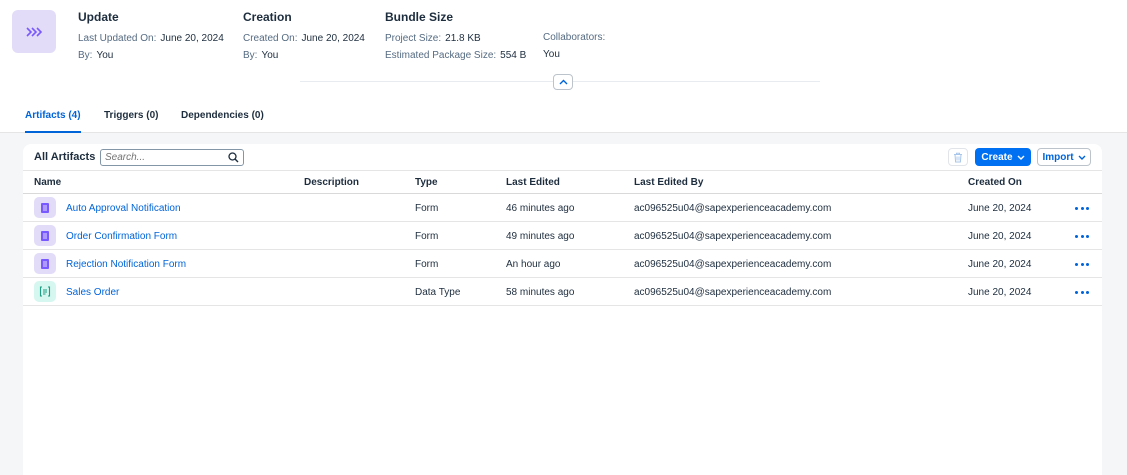 The image size is (1127, 475). I want to click on artifact-last-edited: 46 minutes ago, so click(540, 208).